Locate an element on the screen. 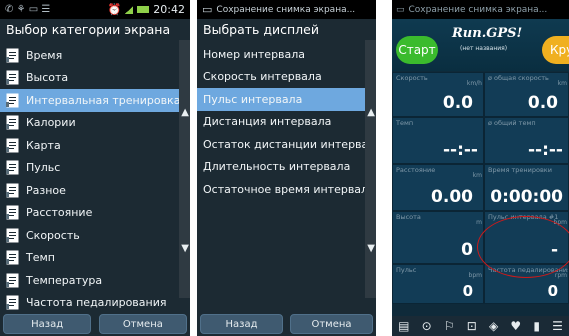 This screenshot has width=569, height=336. annotation-circle is located at coordinates (523, 247).